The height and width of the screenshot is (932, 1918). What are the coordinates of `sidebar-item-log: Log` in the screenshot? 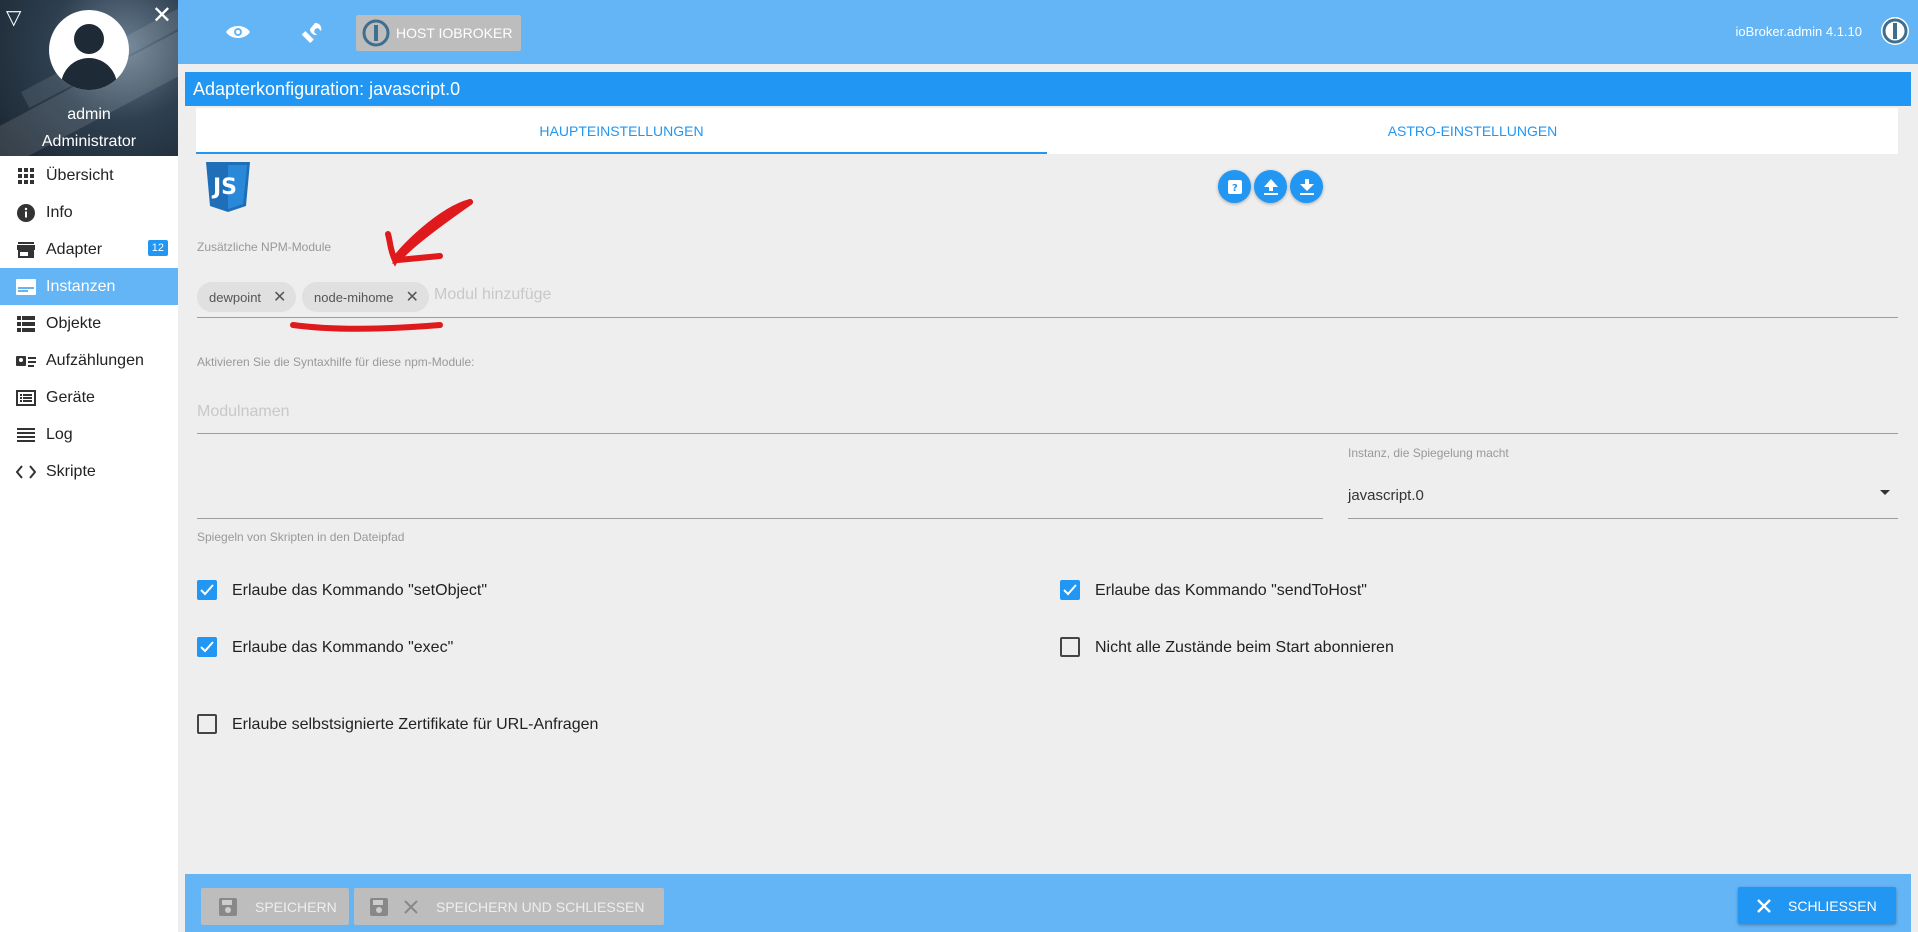 It's located at (89, 434).